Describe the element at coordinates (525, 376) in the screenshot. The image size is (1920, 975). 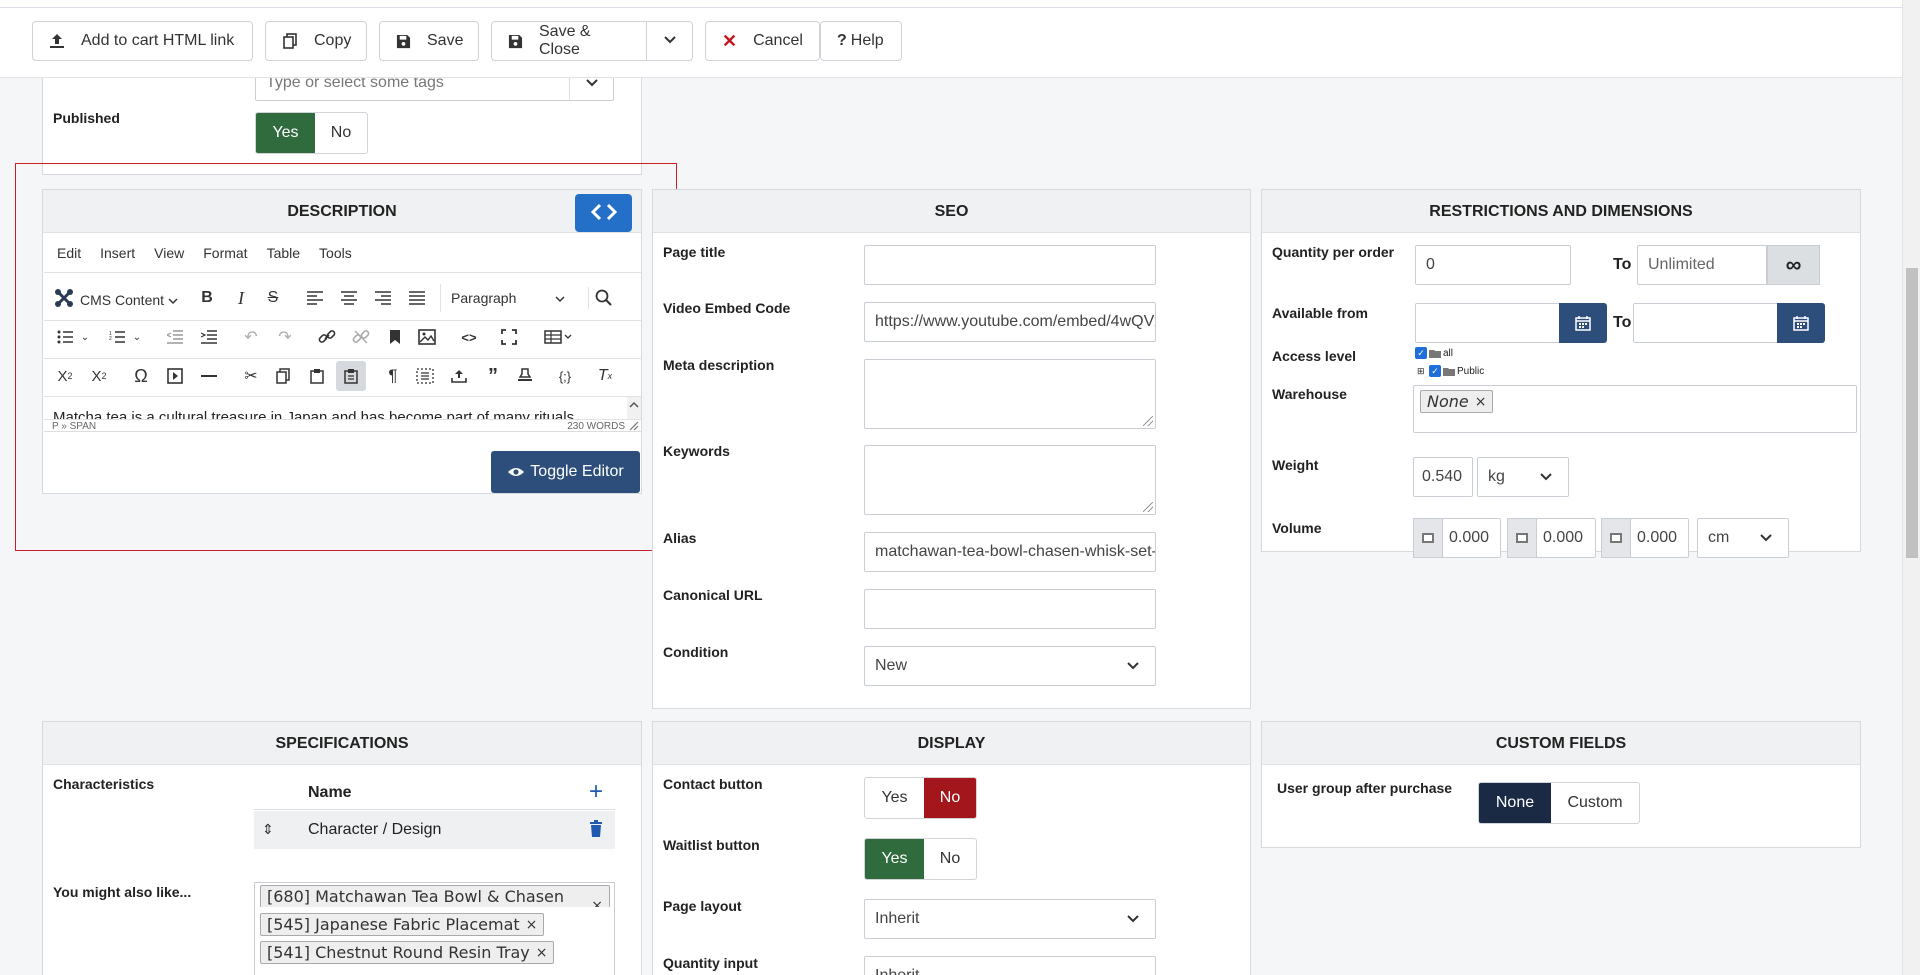
I see `stamp-icon` at that location.